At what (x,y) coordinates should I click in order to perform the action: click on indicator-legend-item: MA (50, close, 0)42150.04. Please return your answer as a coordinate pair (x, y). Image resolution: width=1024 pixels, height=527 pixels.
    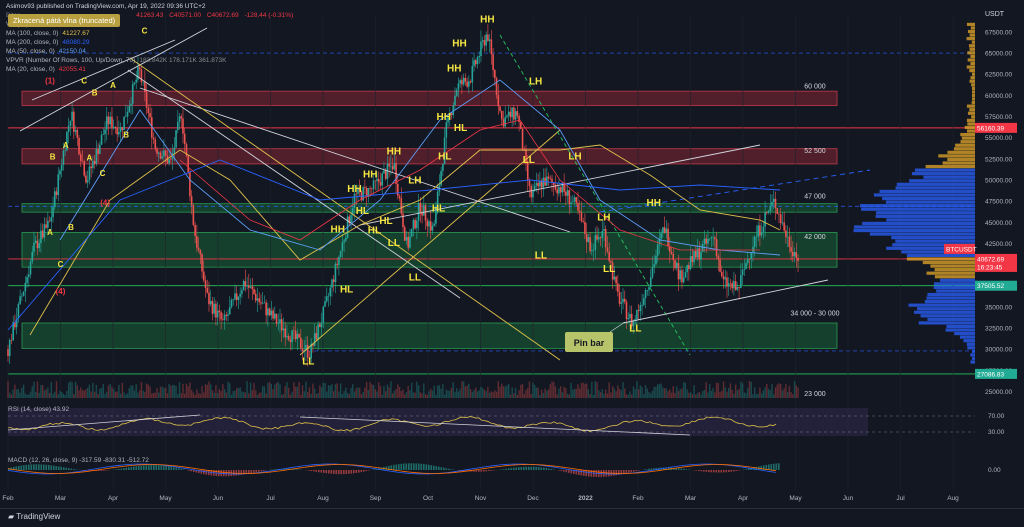
    Looking at the image, I should click on (48, 51).